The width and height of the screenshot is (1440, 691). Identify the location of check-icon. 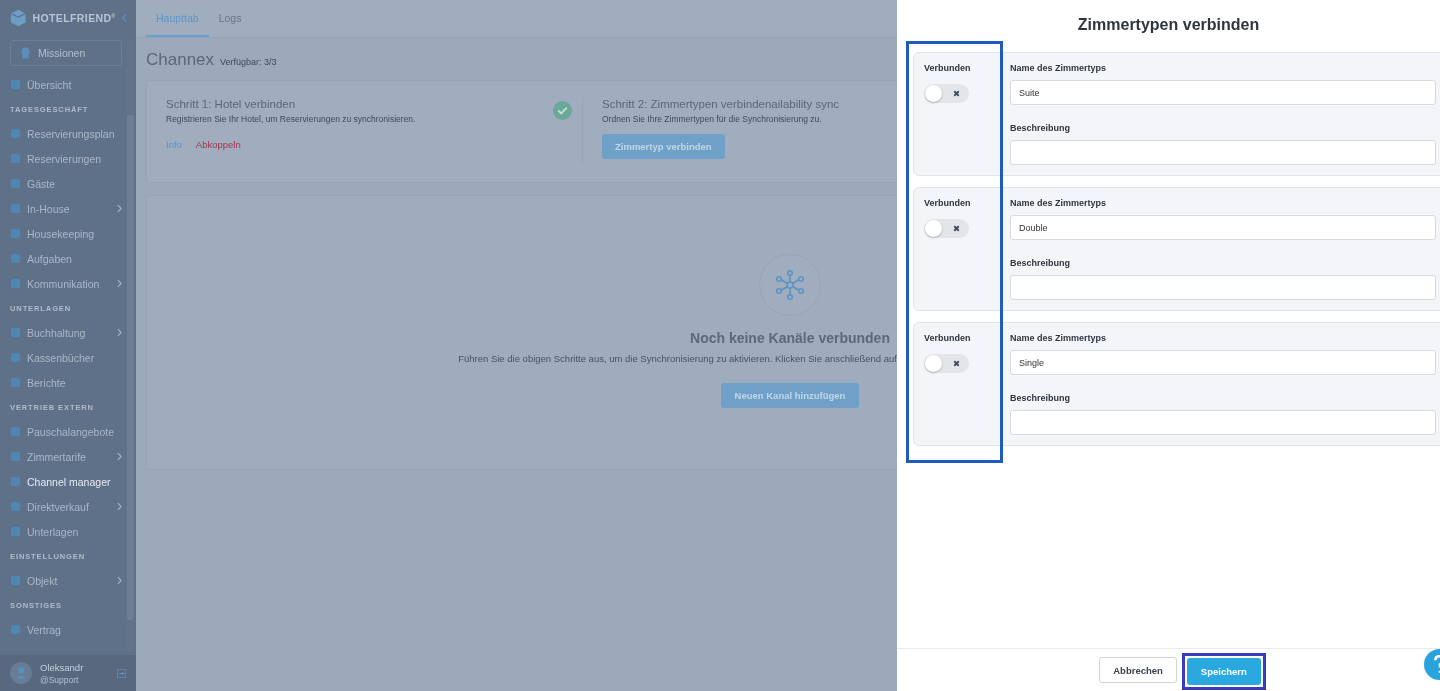
(562, 110).